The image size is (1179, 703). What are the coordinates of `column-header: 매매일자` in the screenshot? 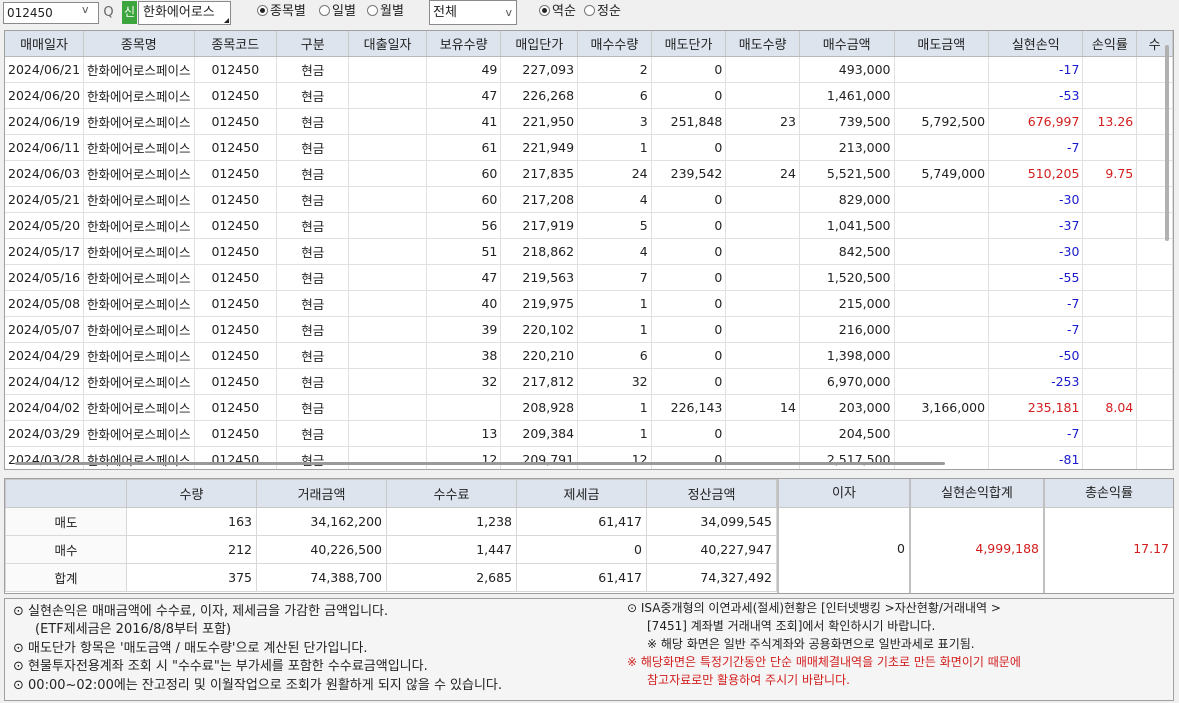 It's located at (45, 44).